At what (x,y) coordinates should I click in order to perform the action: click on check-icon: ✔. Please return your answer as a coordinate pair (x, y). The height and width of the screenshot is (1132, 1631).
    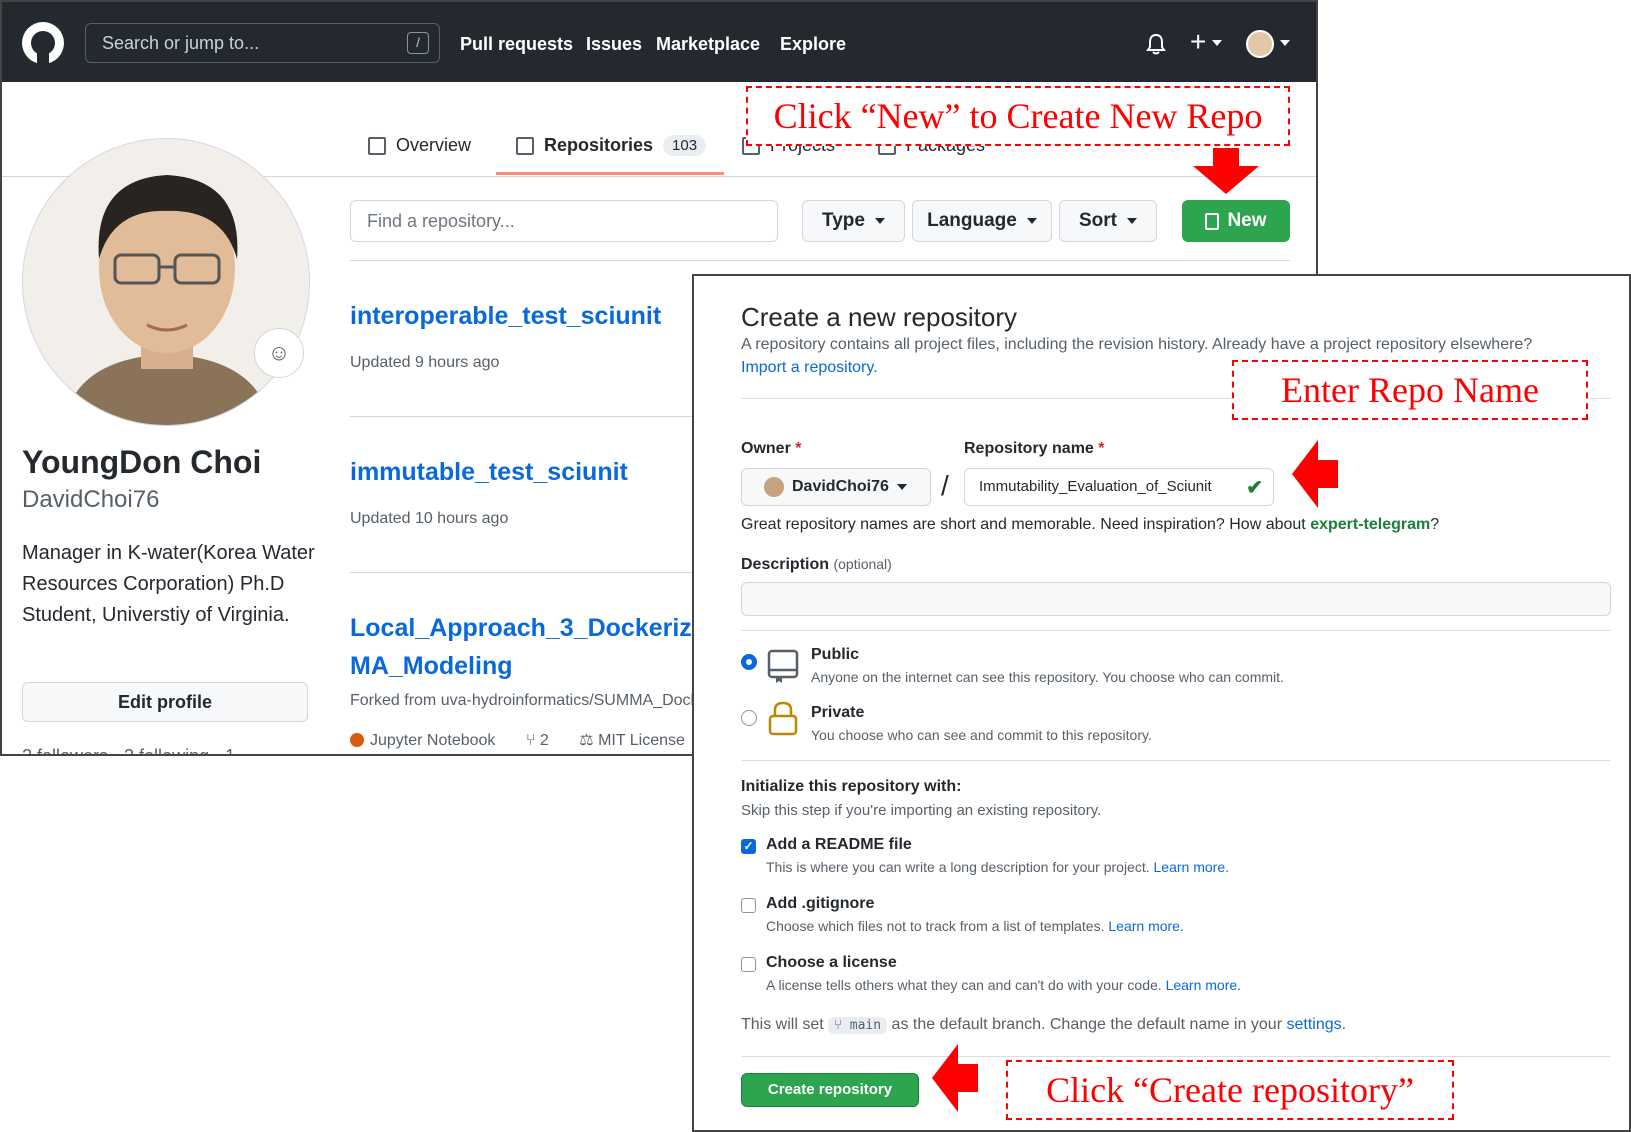
    Looking at the image, I should click on (1254, 488).